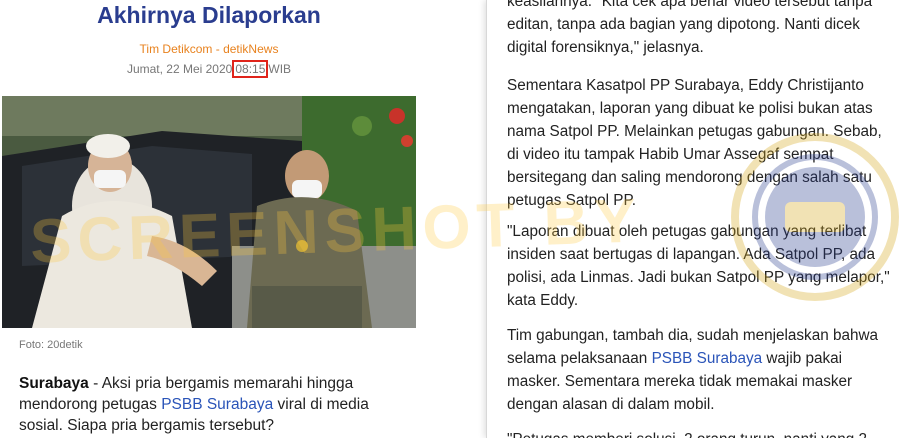  I want to click on article-date: Jumat, 22 Mei 2020, so click(179, 69).